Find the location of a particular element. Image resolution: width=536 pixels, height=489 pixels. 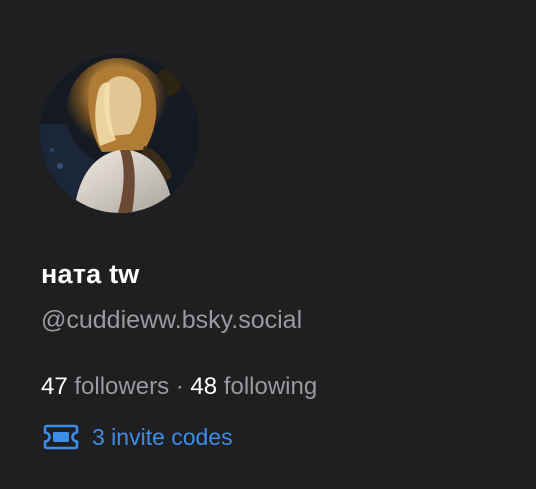

followers-link: 47 followers is located at coordinates (105, 386).